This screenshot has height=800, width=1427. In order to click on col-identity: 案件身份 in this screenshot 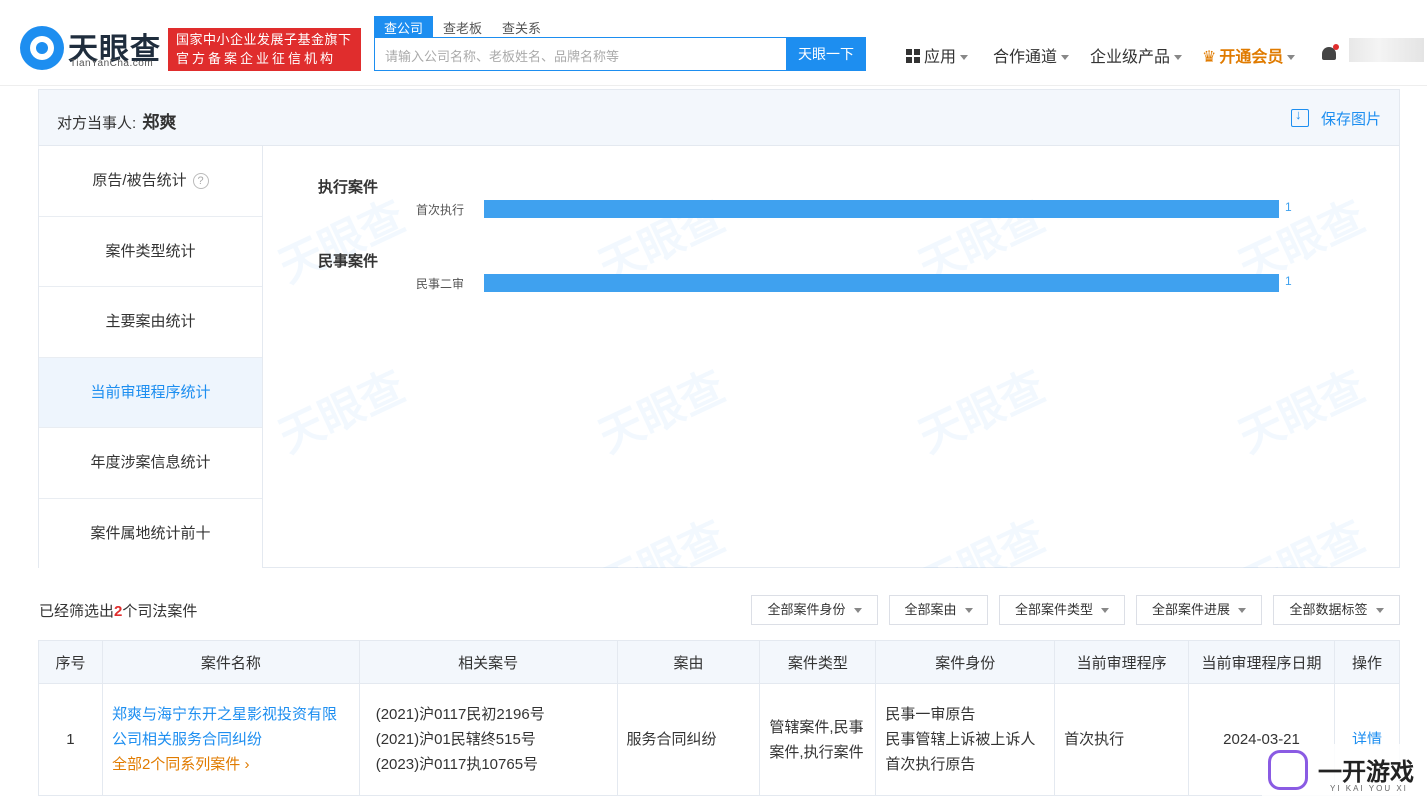, I will do `click(965, 662)`.